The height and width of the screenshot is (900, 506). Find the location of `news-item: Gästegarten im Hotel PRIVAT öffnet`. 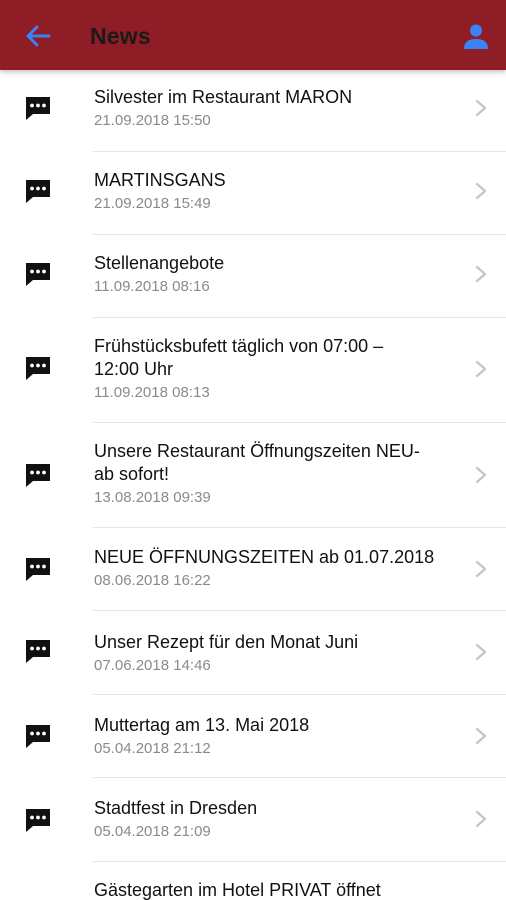

news-item: Gästegarten im Hotel PRIVAT öffnet is located at coordinates (253, 881).